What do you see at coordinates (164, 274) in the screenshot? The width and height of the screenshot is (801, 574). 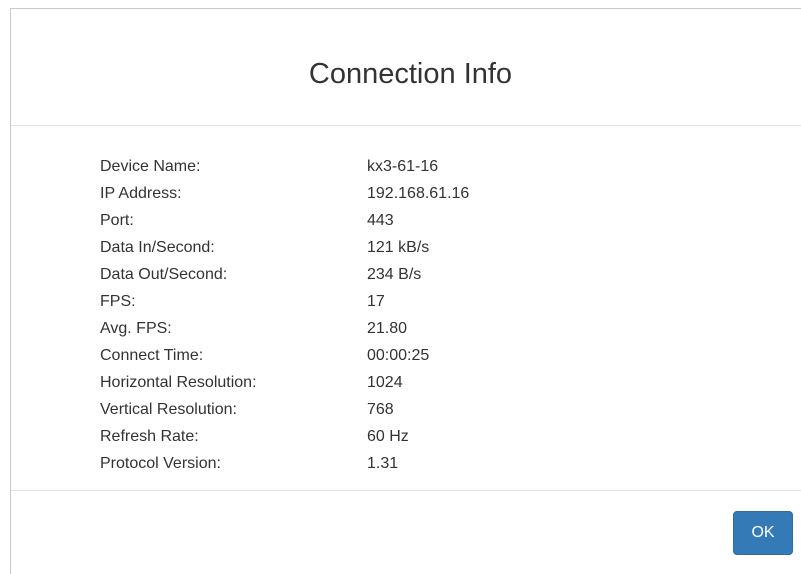 I see `info-label: Data Out/Second:` at bounding box center [164, 274].